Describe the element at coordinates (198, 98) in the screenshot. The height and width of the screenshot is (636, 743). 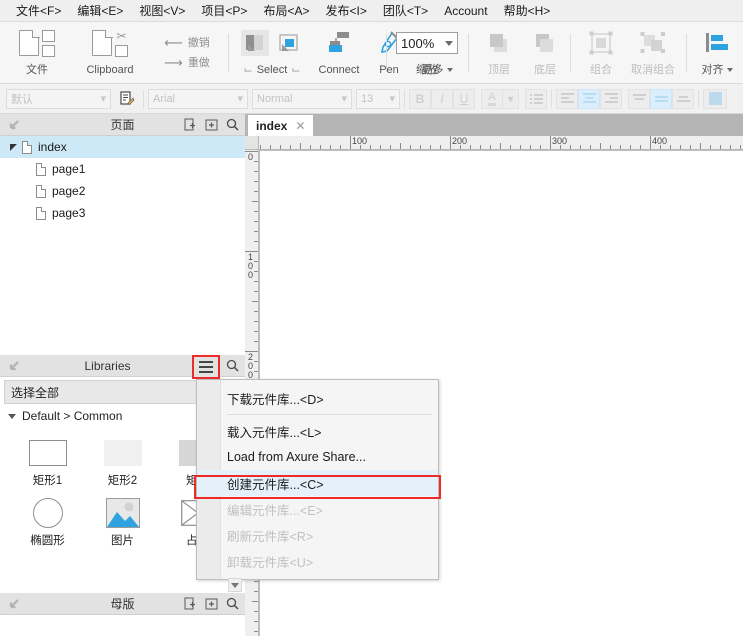
I see `font-family-select: Arial ▾` at that location.